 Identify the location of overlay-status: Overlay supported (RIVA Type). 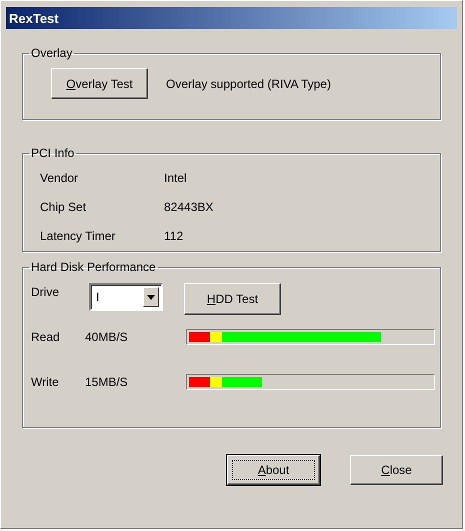
(248, 83).